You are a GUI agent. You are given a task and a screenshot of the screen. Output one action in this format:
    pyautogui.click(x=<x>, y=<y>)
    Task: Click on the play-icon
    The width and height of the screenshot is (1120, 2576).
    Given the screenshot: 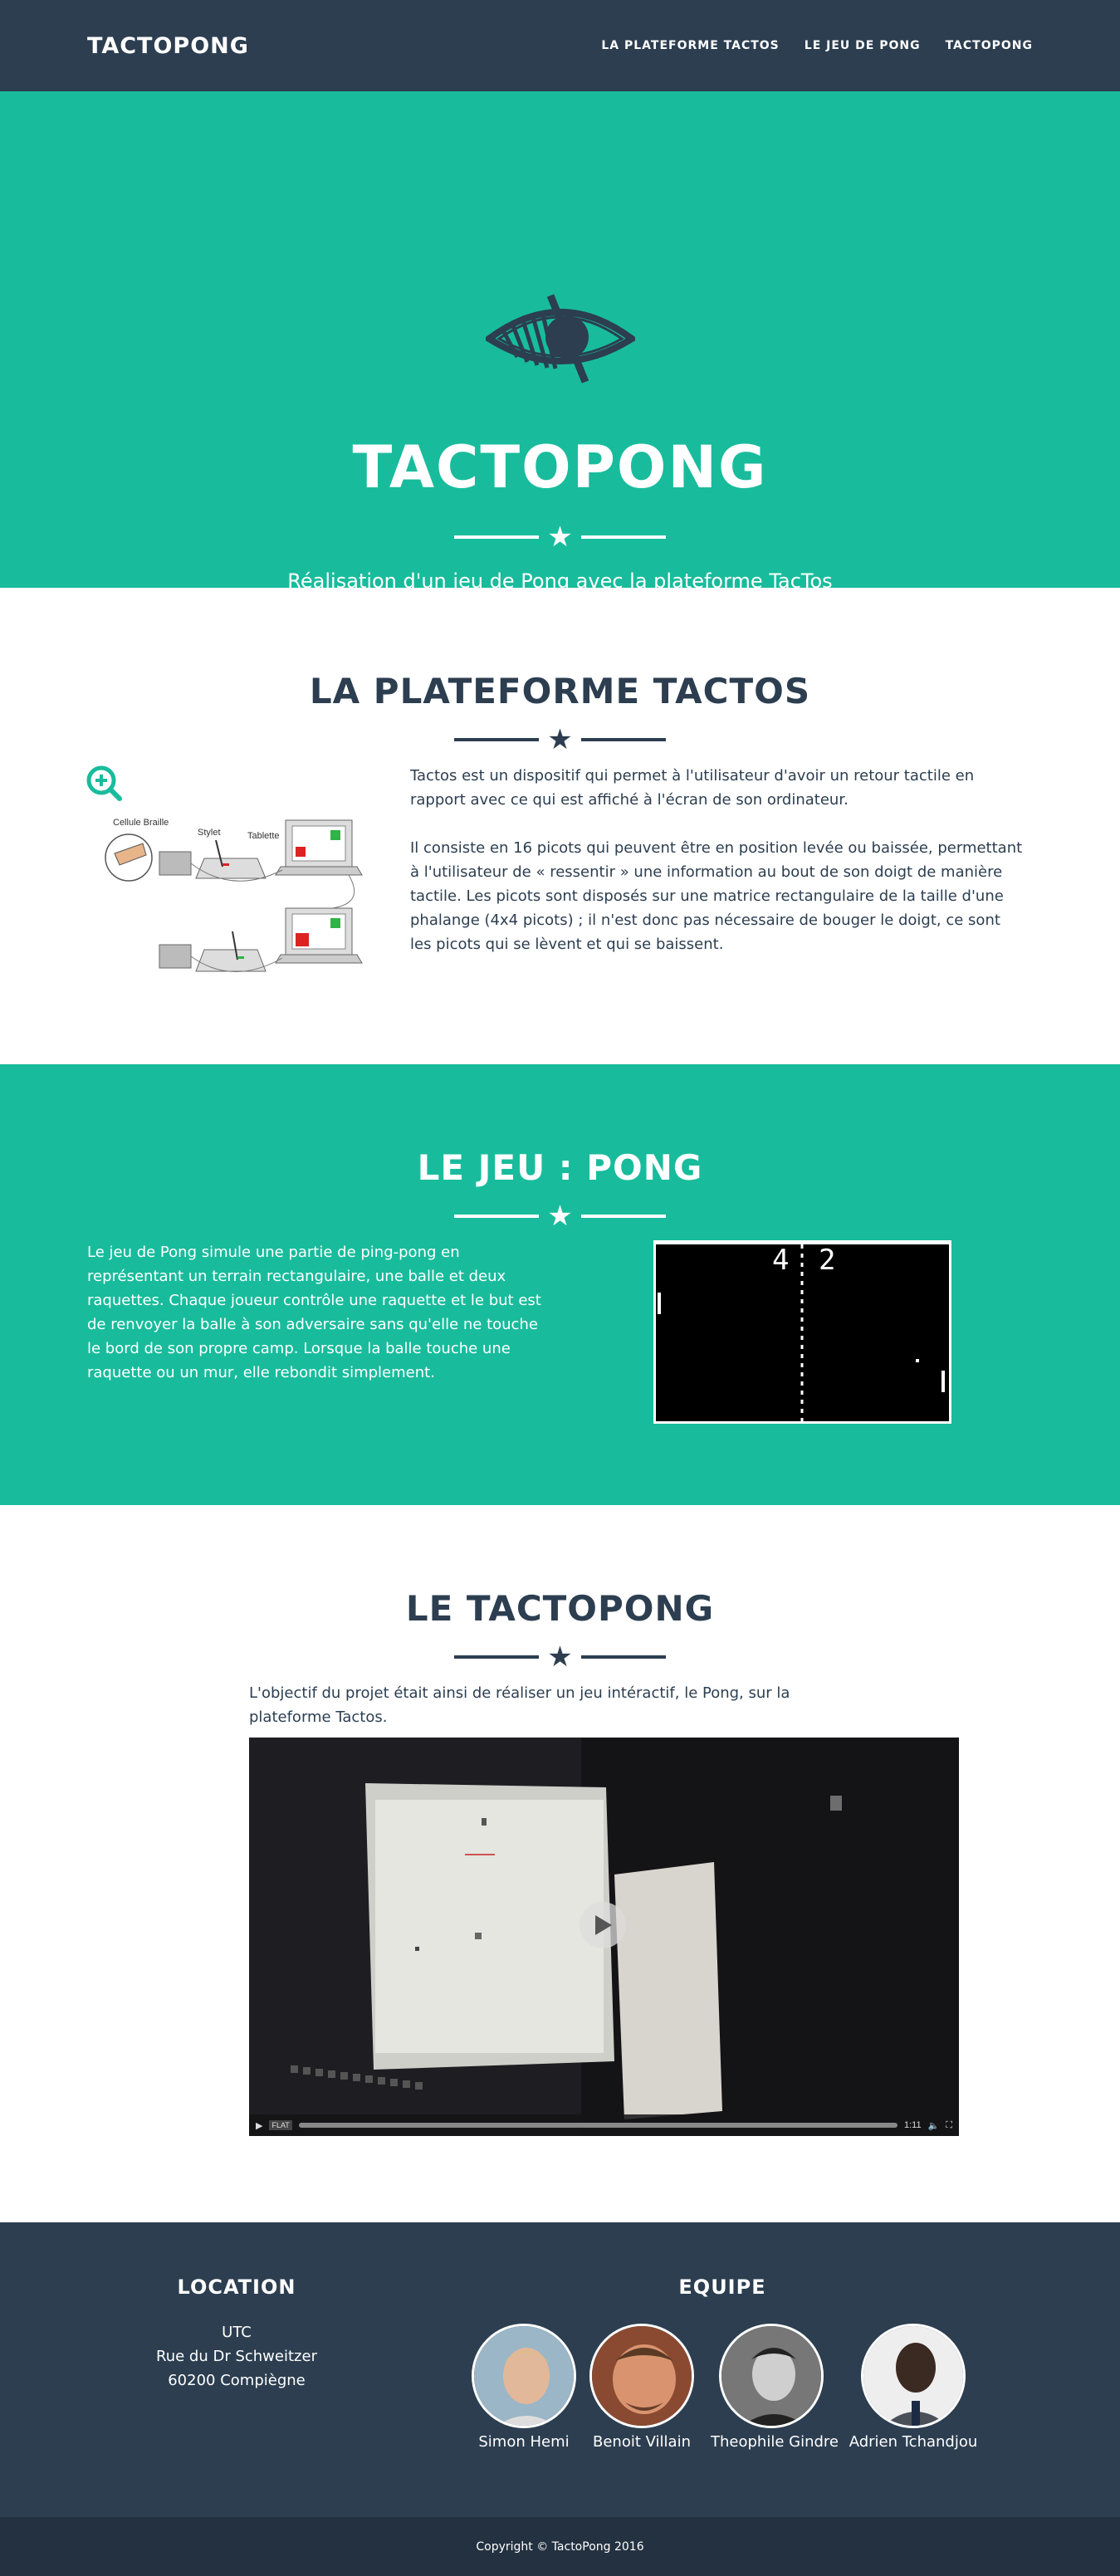 What is the action you would take?
    pyautogui.click(x=604, y=1925)
    